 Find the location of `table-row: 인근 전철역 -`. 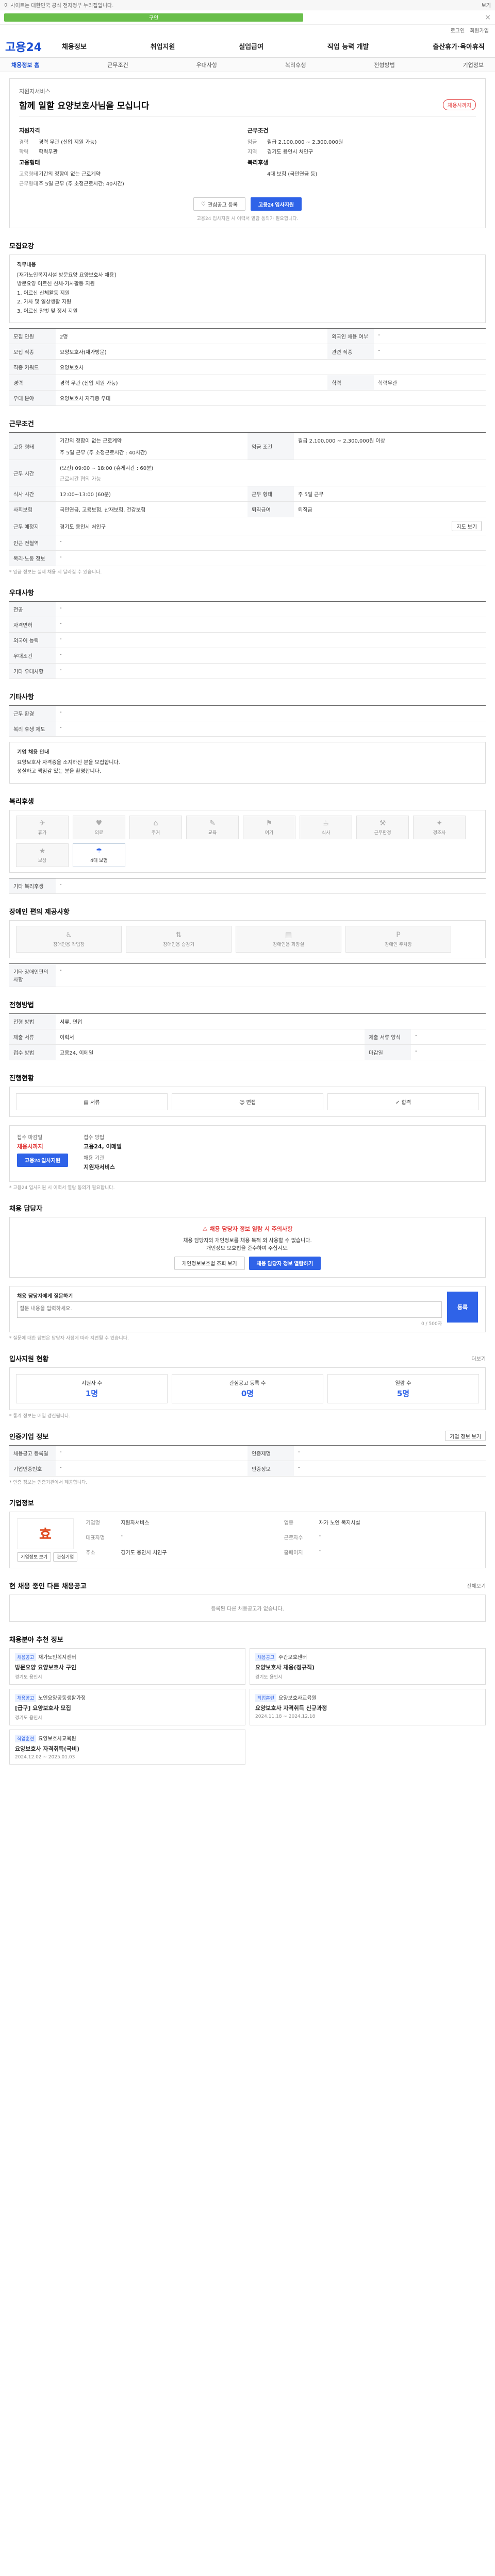

table-row: 인근 전철역 - is located at coordinates (247, 543).